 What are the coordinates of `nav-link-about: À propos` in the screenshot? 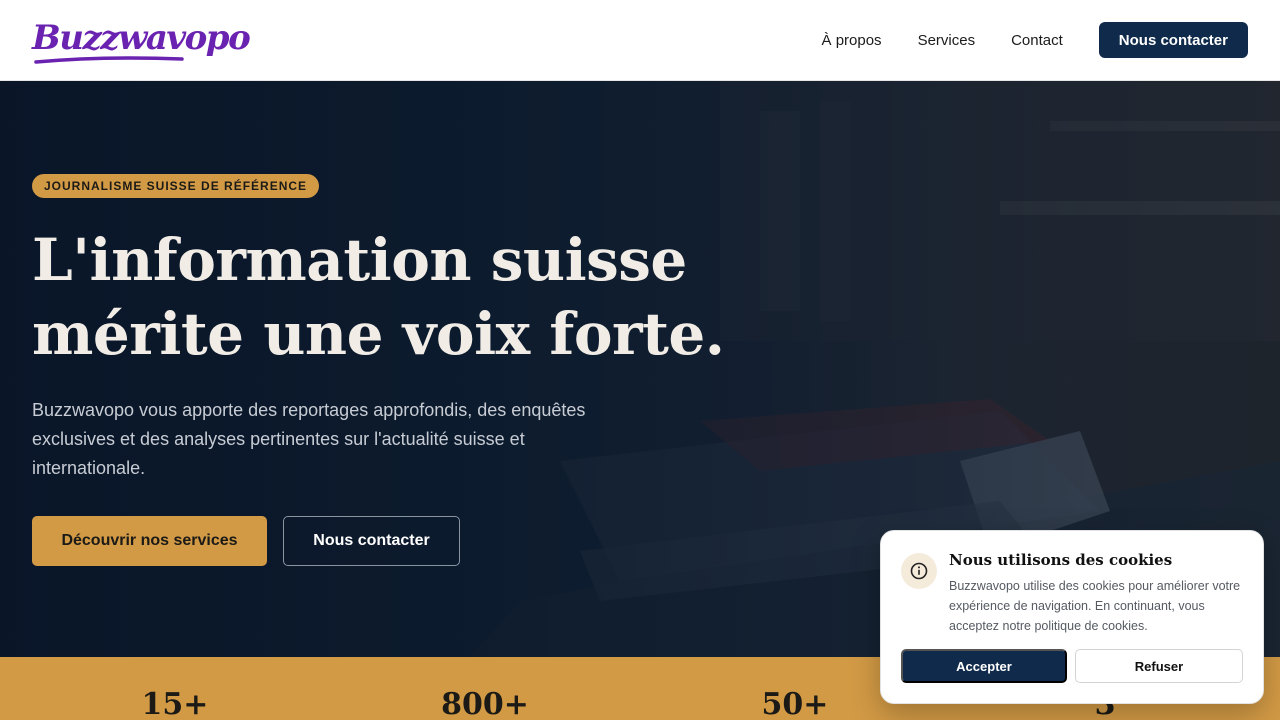 It's located at (852, 40).